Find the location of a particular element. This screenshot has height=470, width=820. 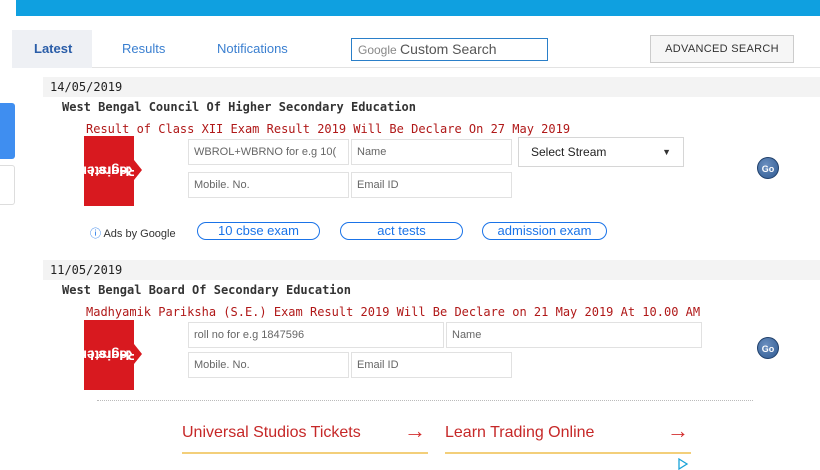

roll-number-field: WBROL+WBRNO for e.g 10( is located at coordinates (268, 152).